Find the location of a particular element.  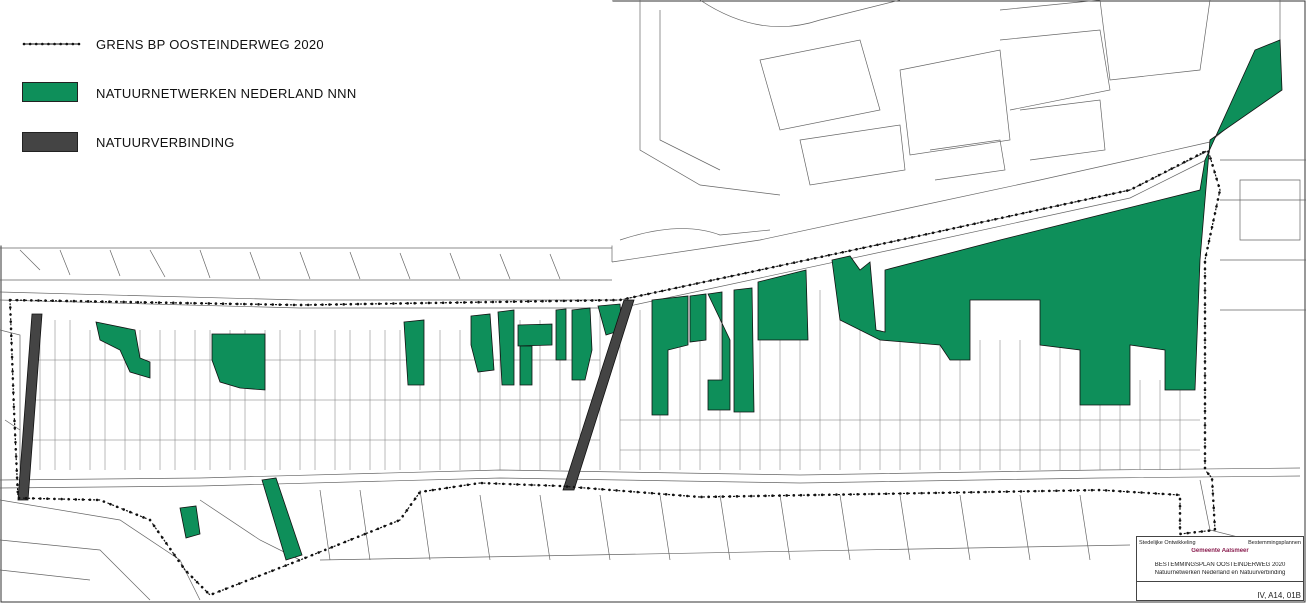

legend-nnn-label: NATUURNETWERKEN NEDERLAND NNN is located at coordinates (226, 93).